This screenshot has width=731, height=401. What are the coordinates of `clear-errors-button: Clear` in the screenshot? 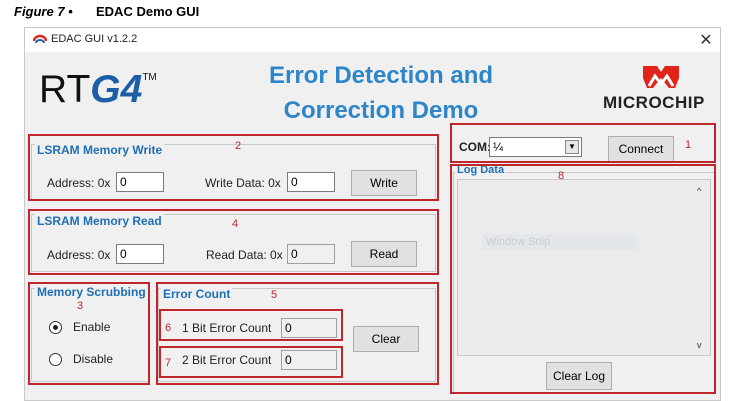 It's located at (386, 339).